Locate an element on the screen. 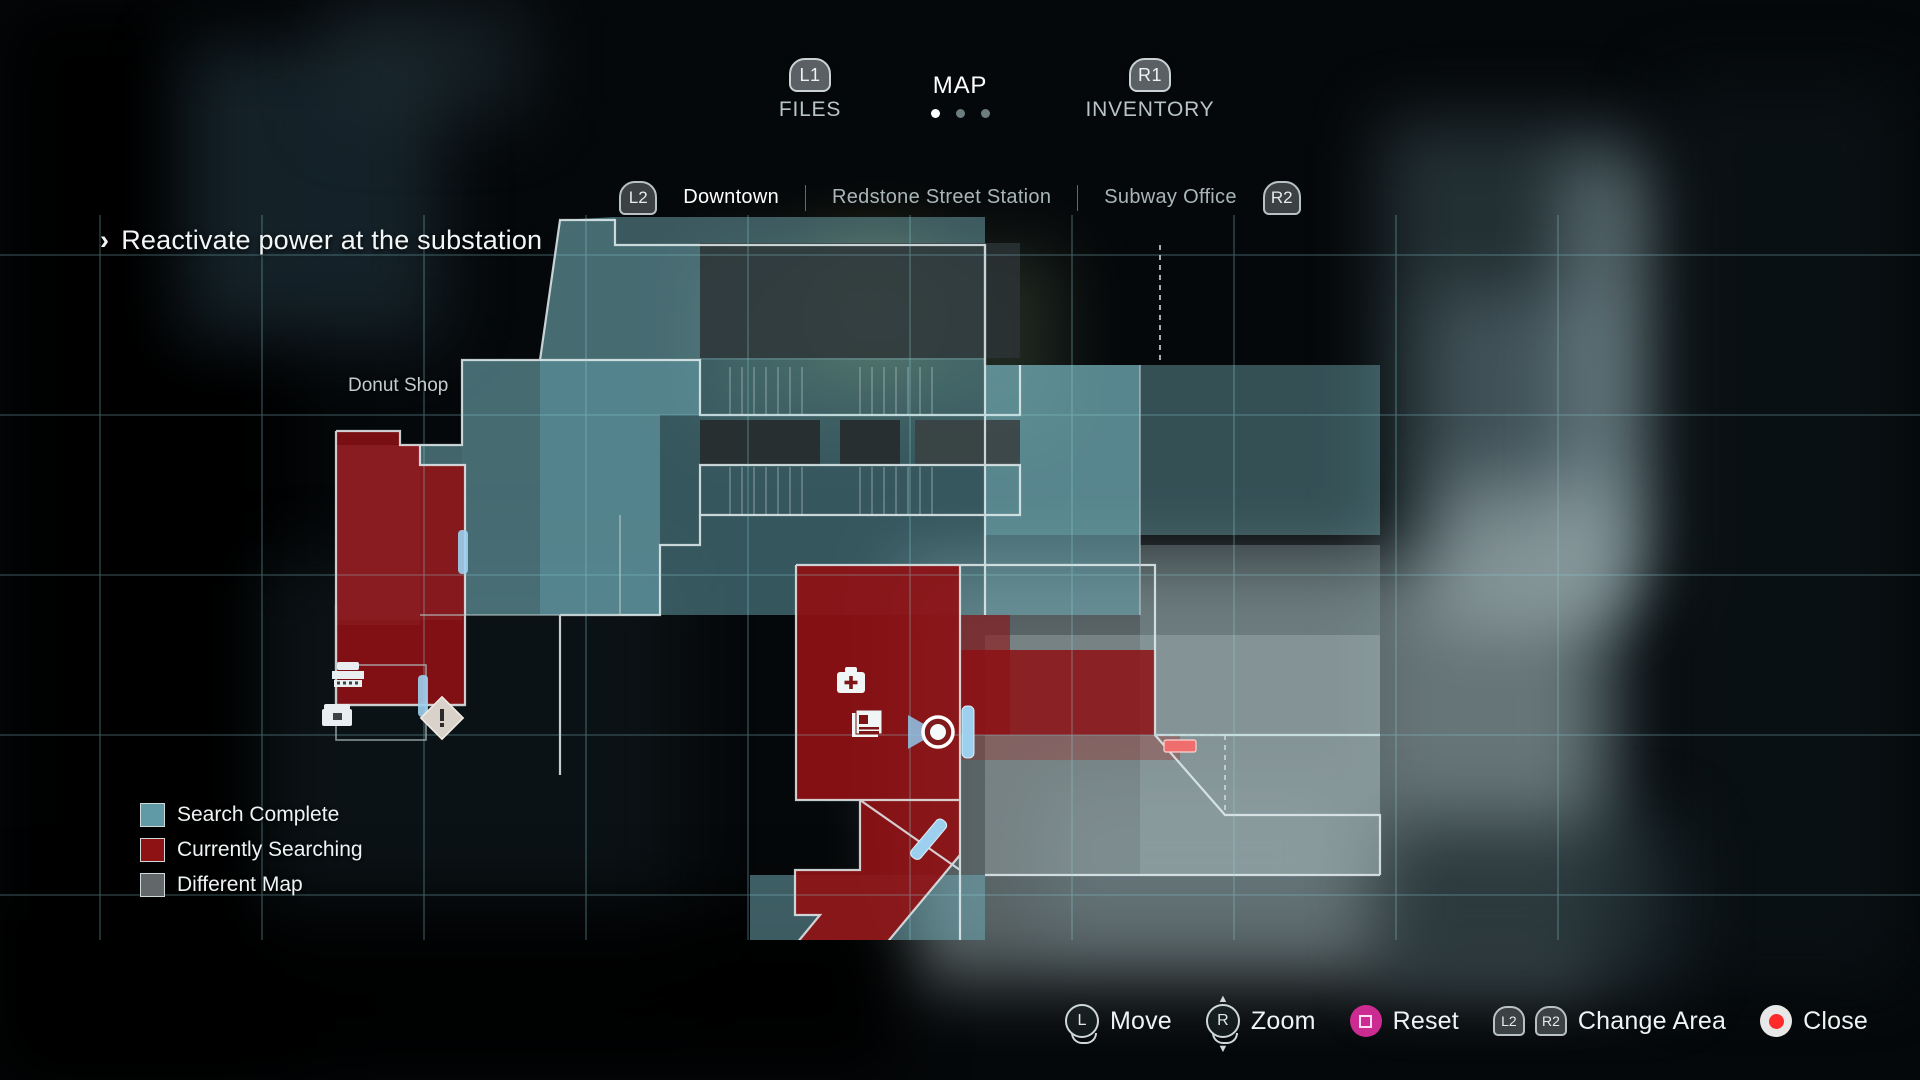  control-reset-label: Reset is located at coordinates (1425, 1020).